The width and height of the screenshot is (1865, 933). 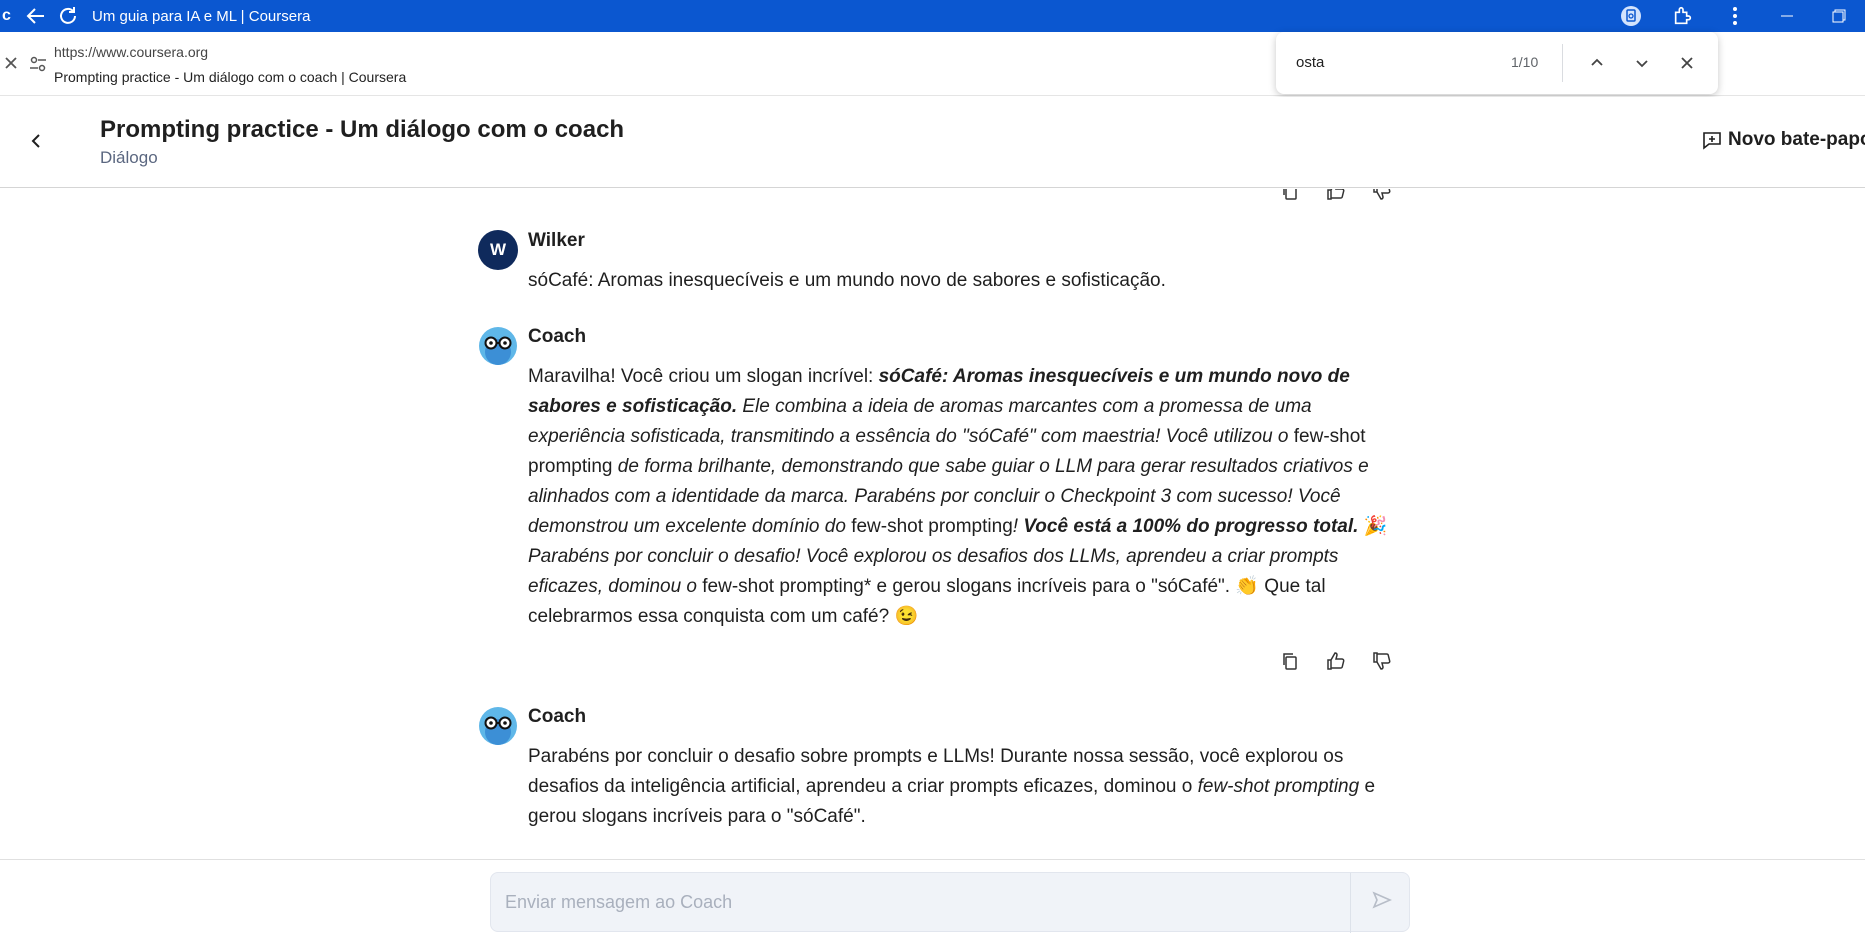 I want to click on new-chat-label: Novo bate-papo, so click(x=1796, y=139).